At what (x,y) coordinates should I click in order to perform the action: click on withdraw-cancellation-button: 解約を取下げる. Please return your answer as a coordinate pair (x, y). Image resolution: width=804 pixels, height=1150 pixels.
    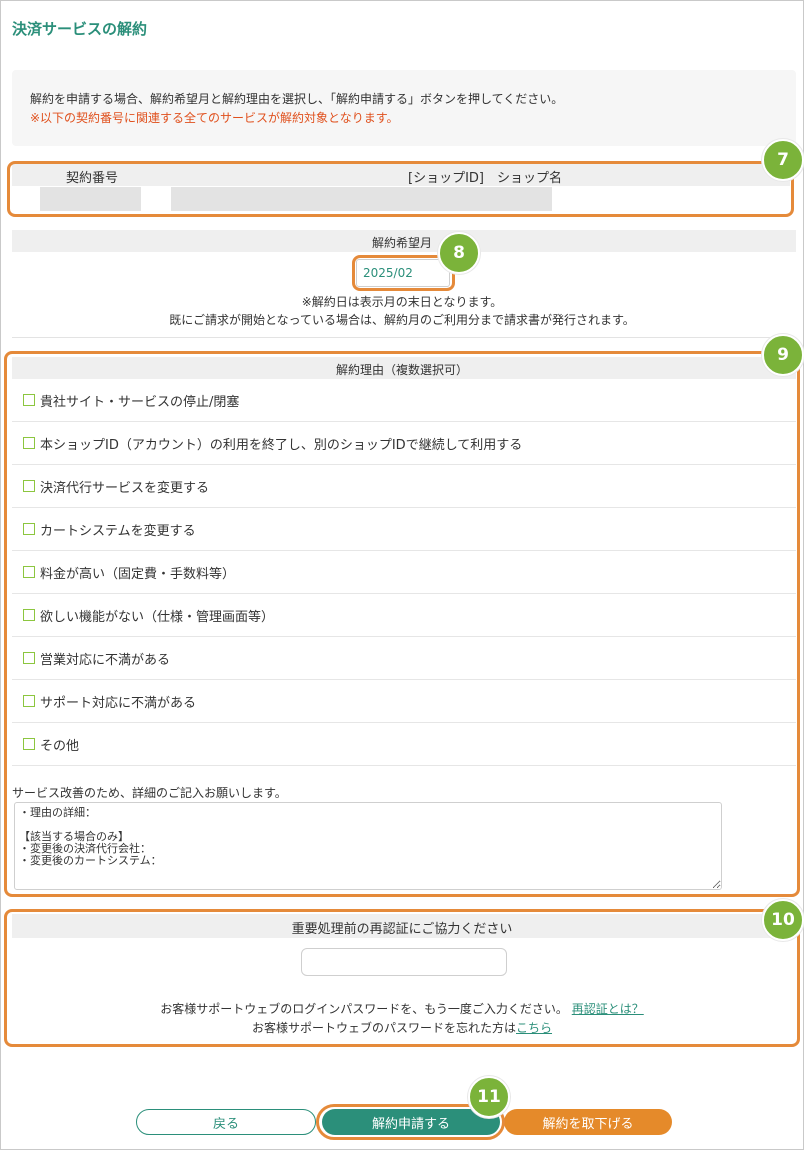
    Looking at the image, I should click on (588, 1122).